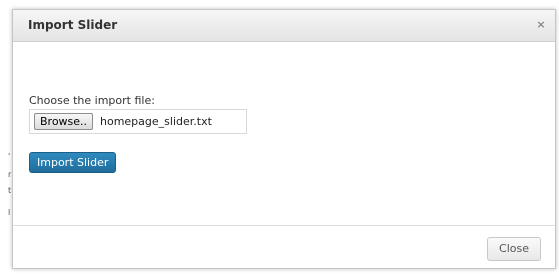 Image resolution: width=559 pixels, height=278 pixels. Describe the element at coordinates (284, 26) in the screenshot. I see `dialog-titlebar: Import Slider ×` at that location.